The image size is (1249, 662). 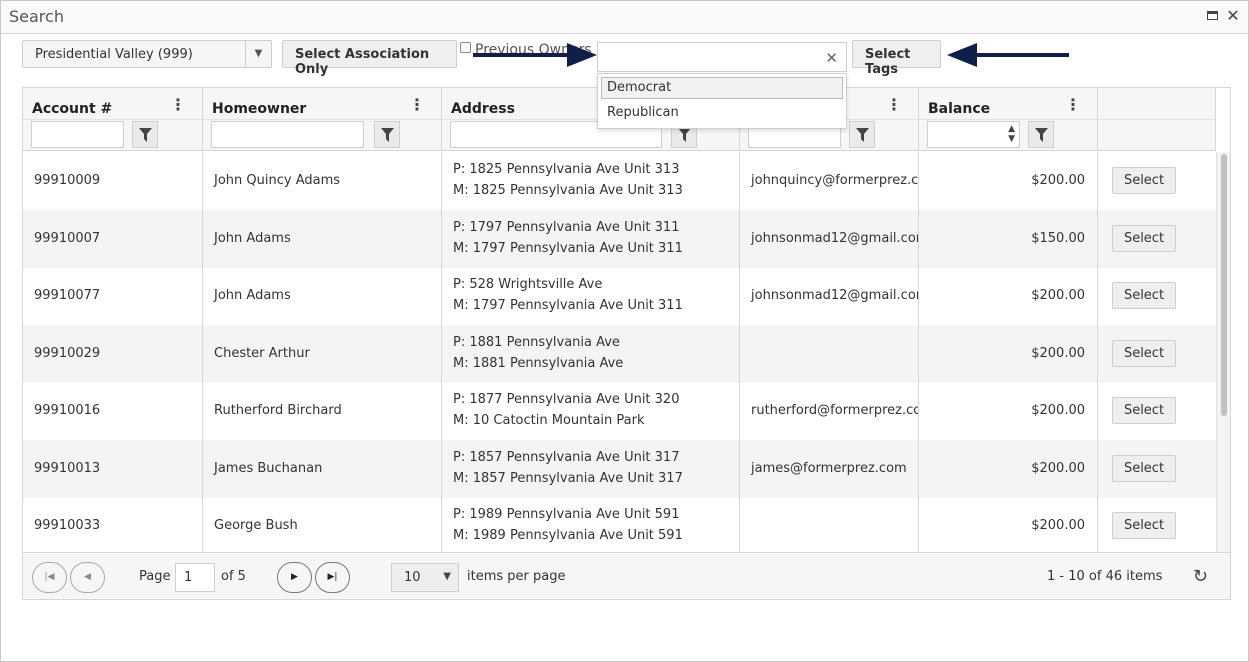 I want to click on spinner-icon: ▲ ▼, so click(x=1011, y=134).